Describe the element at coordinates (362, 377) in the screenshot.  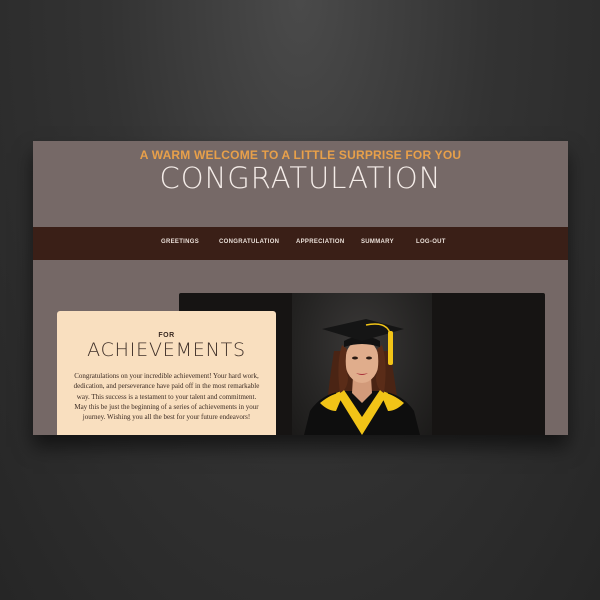
I see `graduate-portrait-image` at that location.